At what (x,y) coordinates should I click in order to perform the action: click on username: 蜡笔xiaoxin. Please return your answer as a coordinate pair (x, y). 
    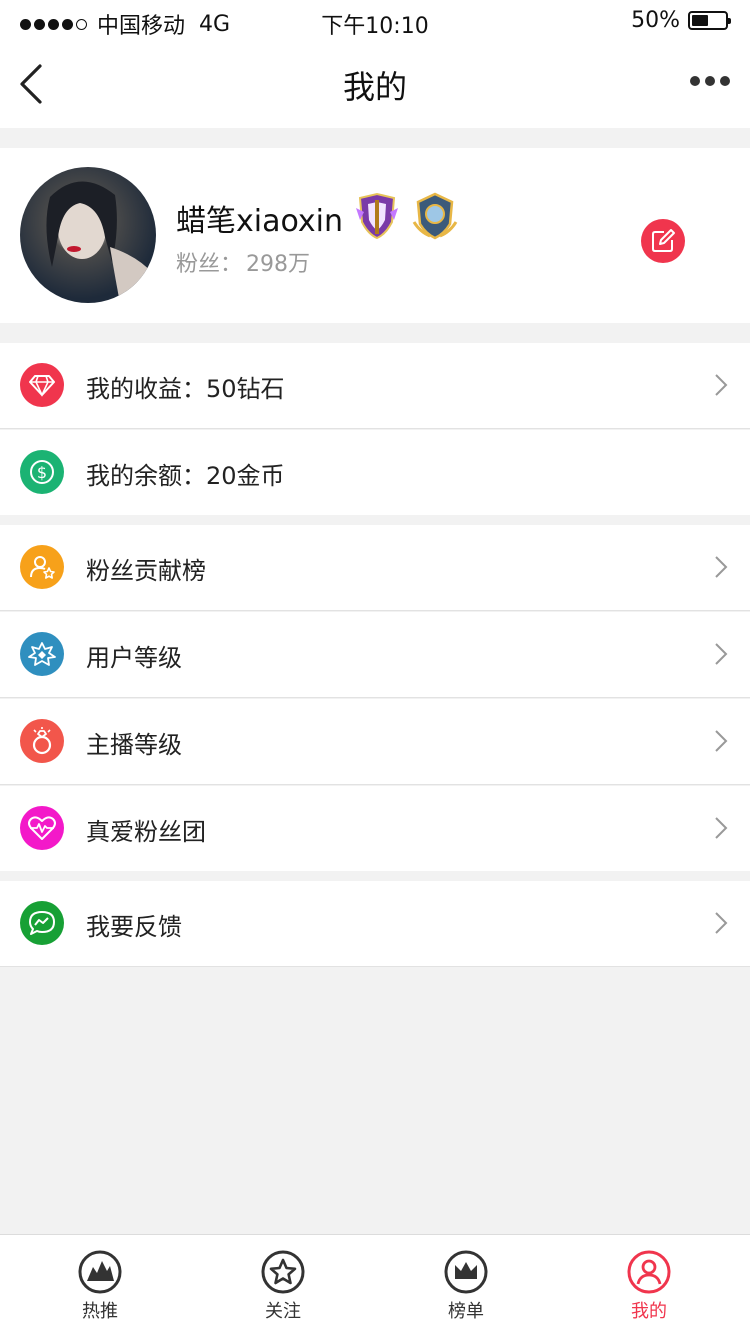
    Looking at the image, I should click on (260, 221).